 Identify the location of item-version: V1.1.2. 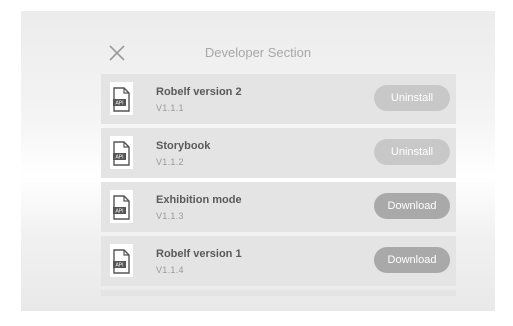
(170, 162).